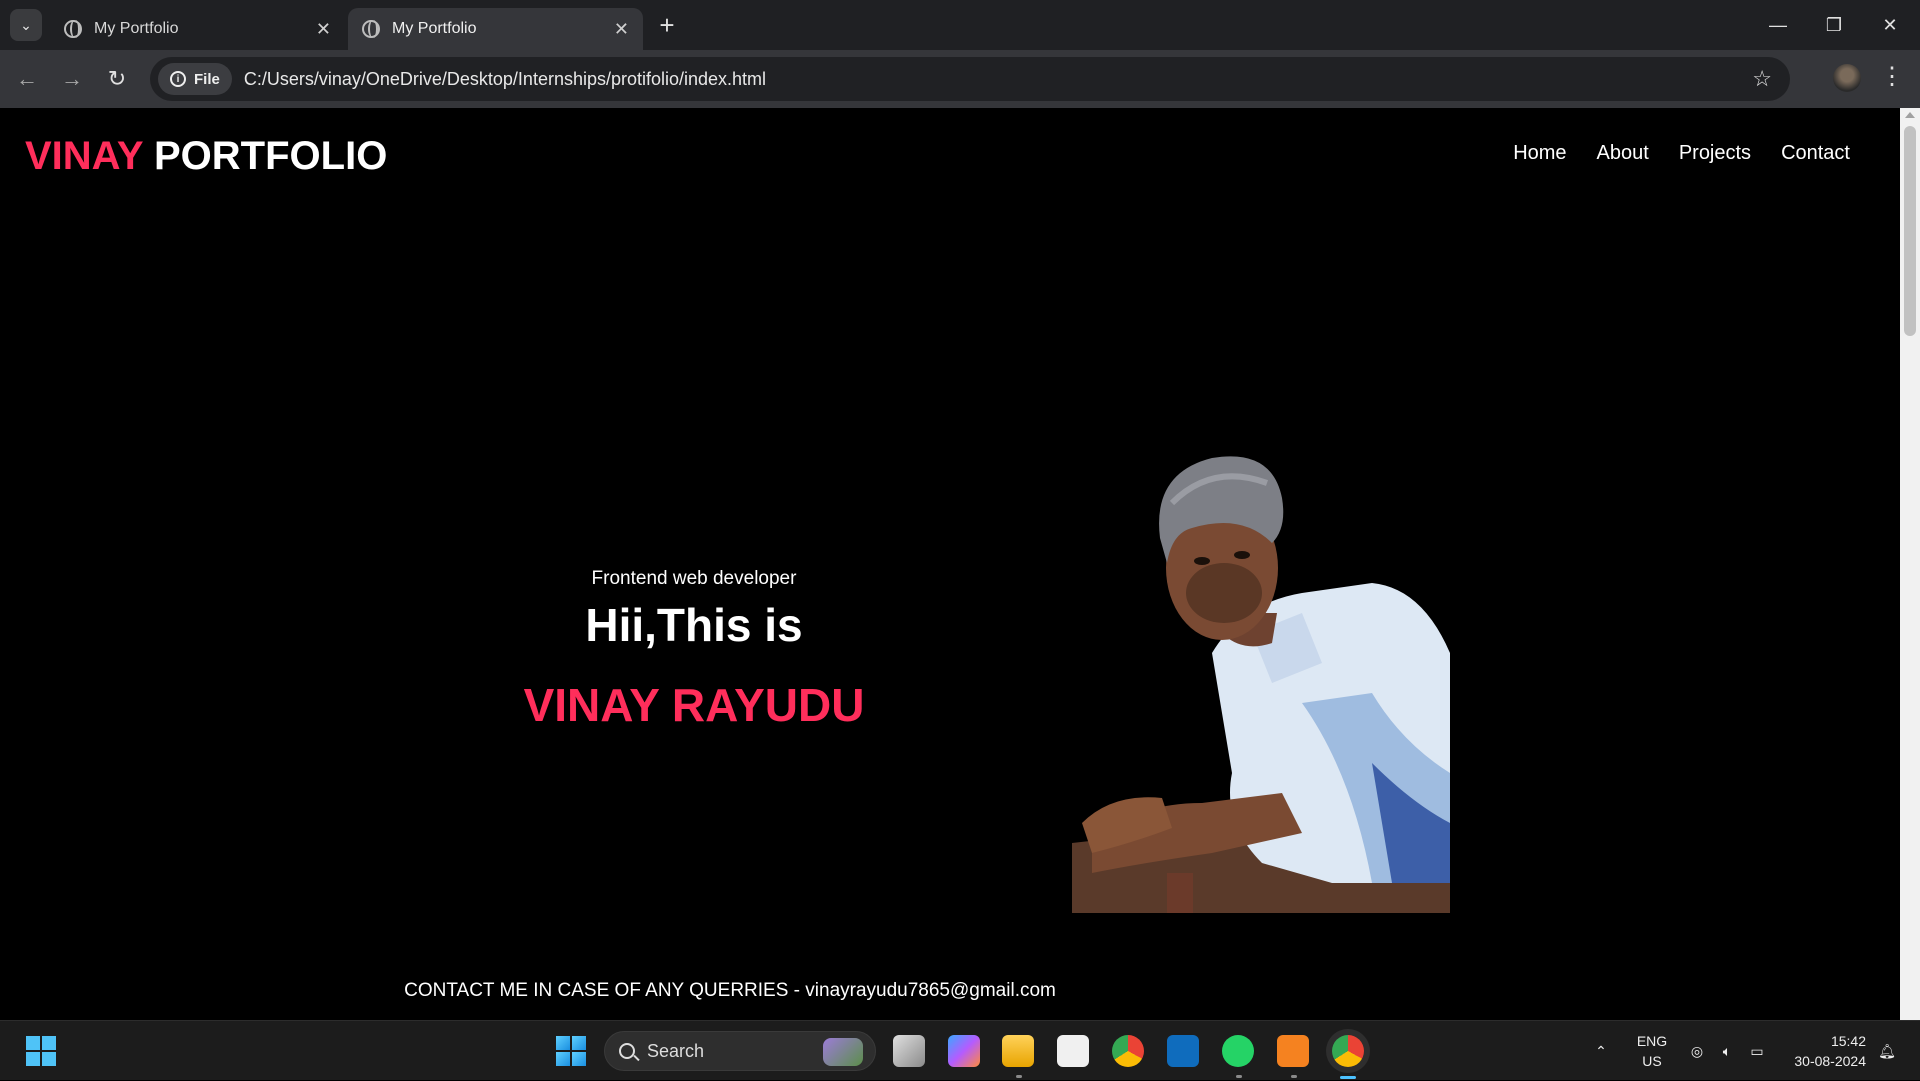 The height and width of the screenshot is (1081, 1920). I want to click on whatsapp-icon, so click(1238, 1051).